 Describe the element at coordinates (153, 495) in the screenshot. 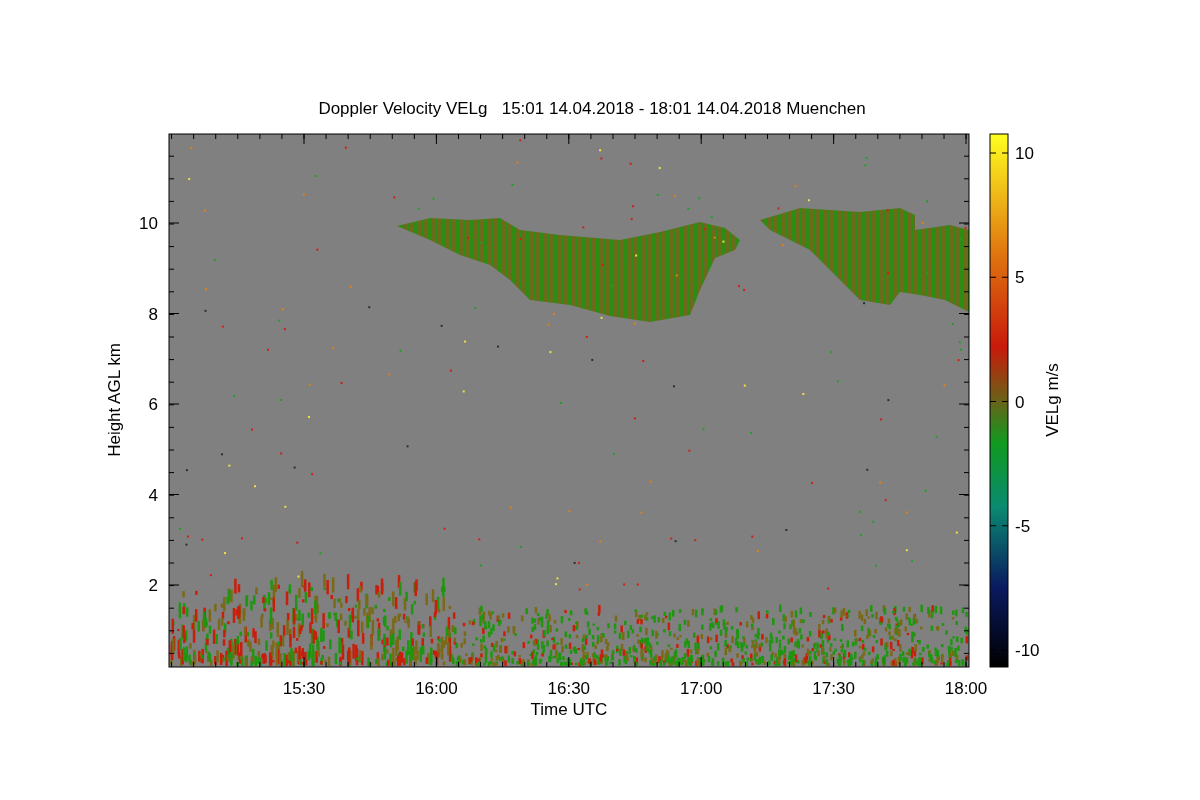

I see `y-tick-label: 4` at that location.